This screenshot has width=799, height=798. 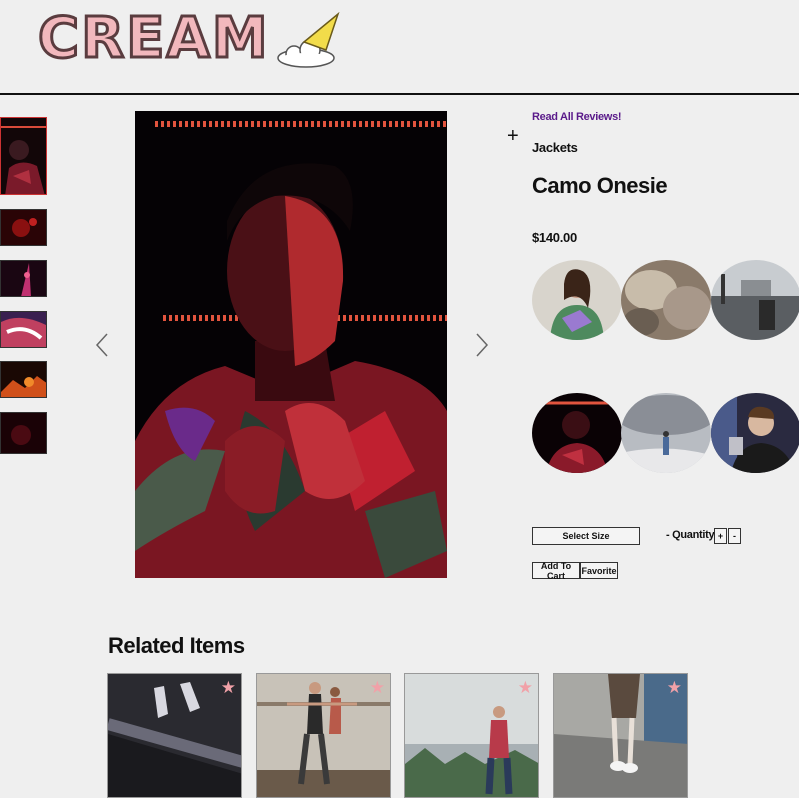 I want to click on related-items-heading: Related Items, so click(x=176, y=645).